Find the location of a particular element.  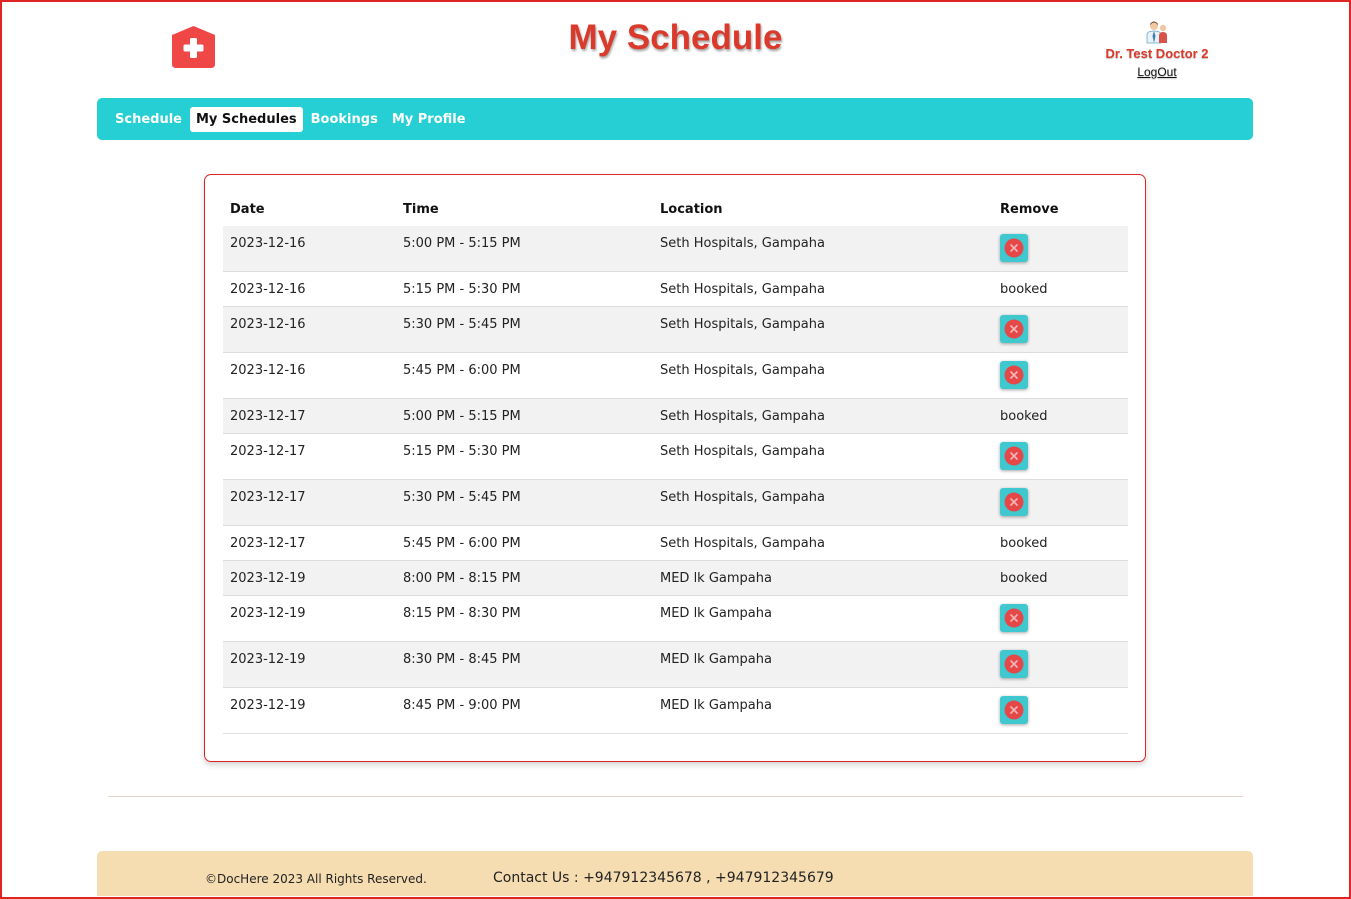

user-box: Dr. Test Doctor 2 LogOut is located at coordinates (1157, 50).